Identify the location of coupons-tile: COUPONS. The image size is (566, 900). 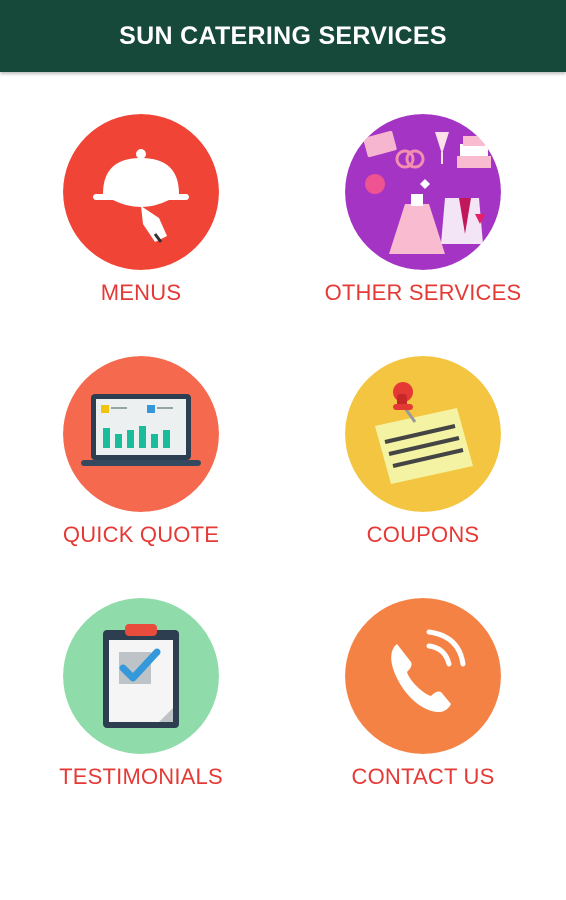
(423, 466).